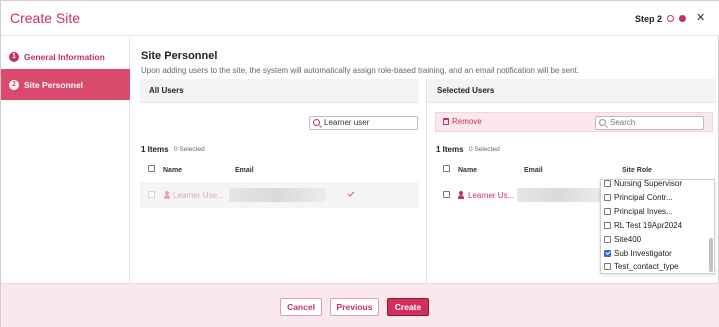 Image resolution: width=719 pixels, height=327 pixels. Describe the element at coordinates (670, 18) in the screenshot. I see `step-1-dot` at that location.